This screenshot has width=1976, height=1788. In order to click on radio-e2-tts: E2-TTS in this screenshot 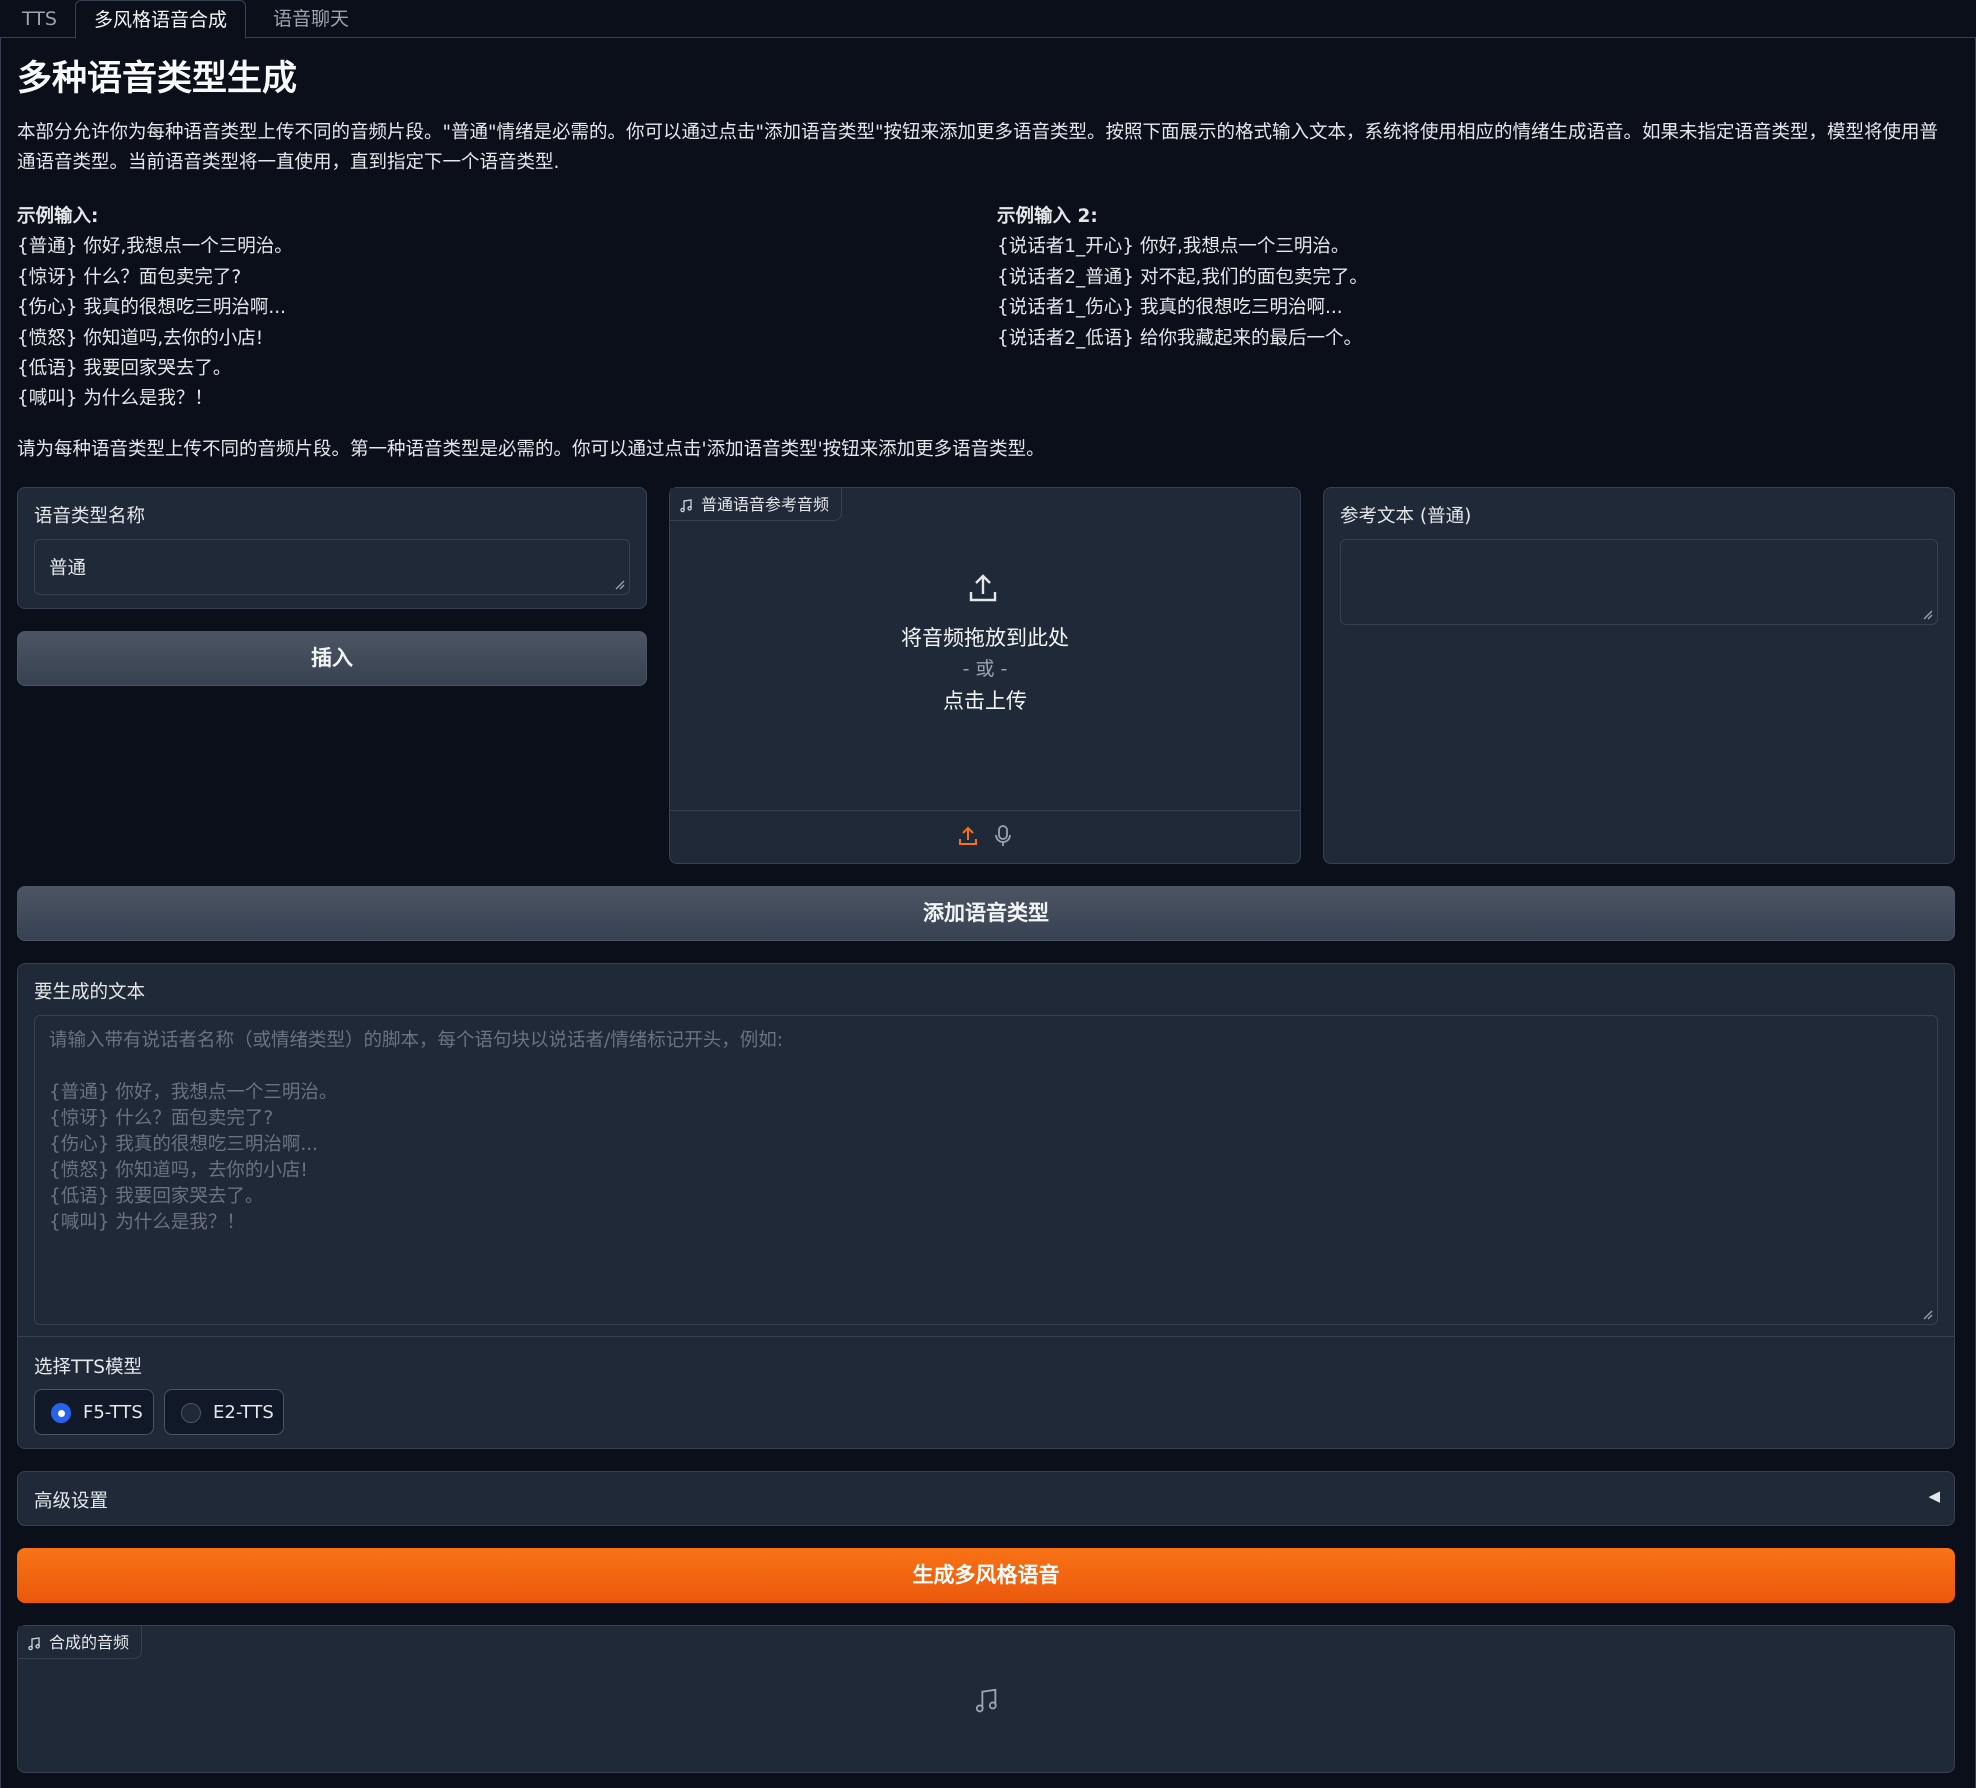, I will do `click(224, 1412)`.